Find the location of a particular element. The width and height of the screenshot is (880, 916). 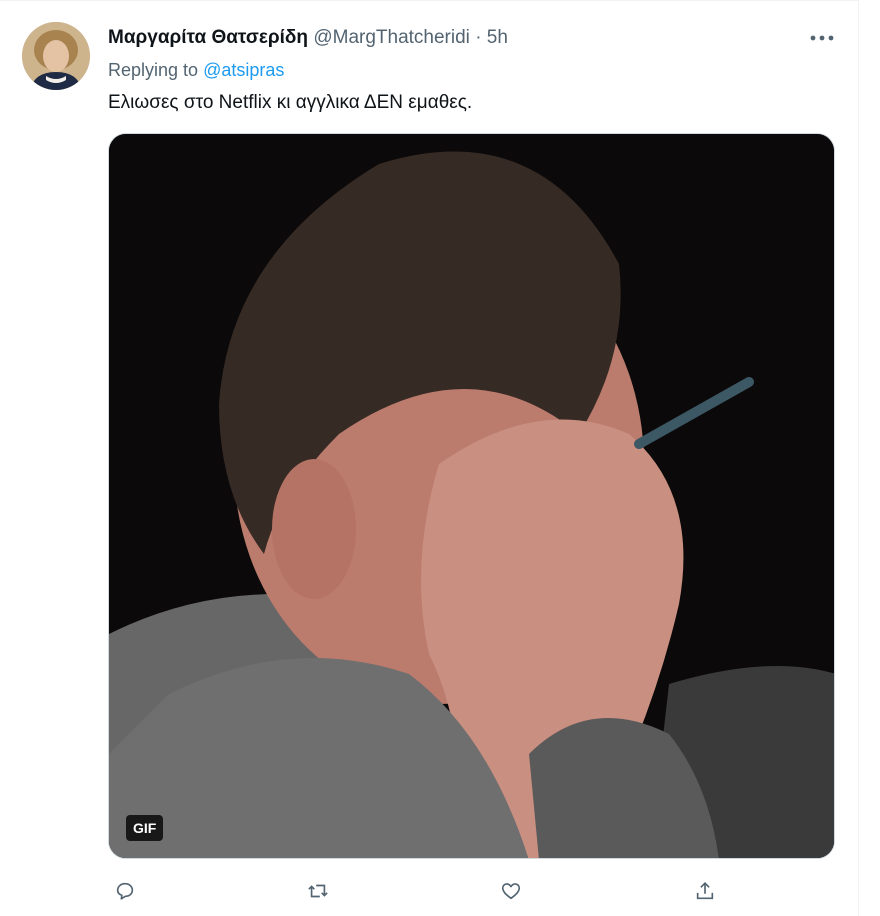

more-options-button is located at coordinates (822, 38).